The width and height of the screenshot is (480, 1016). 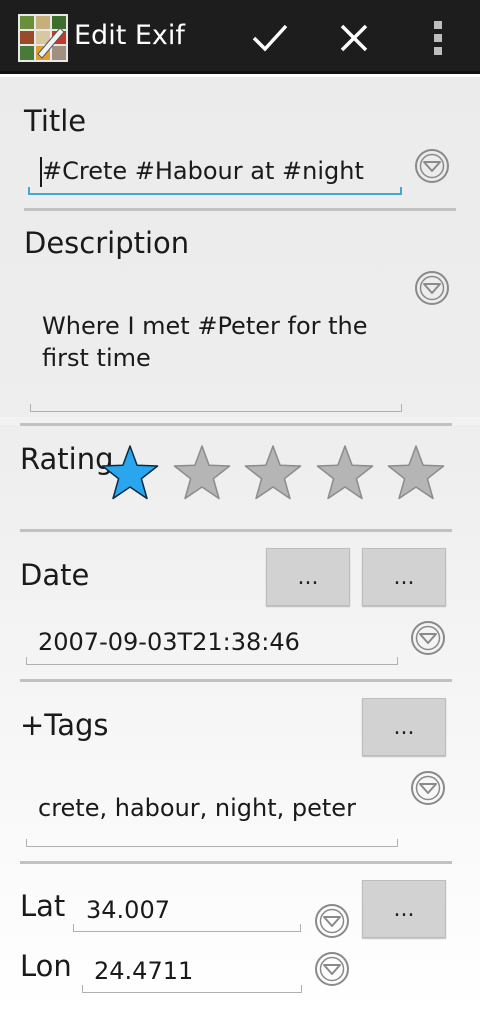 What do you see at coordinates (217, 342) in the screenshot?
I see `description-input: Where I met #Peter for the first time` at bounding box center [217, 342].